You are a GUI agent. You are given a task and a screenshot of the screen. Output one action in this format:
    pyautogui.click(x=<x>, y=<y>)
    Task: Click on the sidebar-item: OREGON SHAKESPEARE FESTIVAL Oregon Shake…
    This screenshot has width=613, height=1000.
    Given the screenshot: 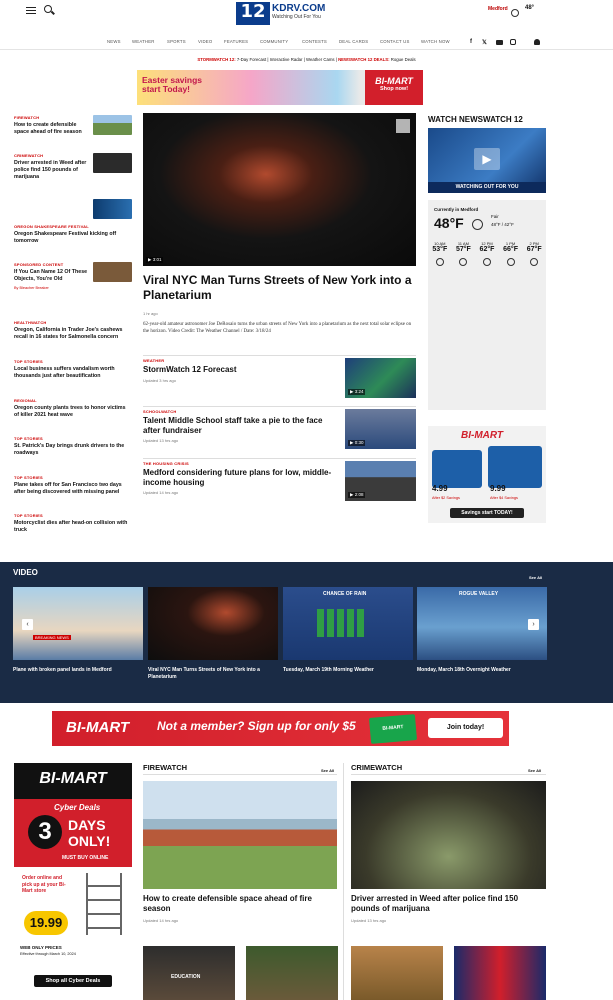 What is the action you would take?
    pyautogui.click(x=73, y=234)
    